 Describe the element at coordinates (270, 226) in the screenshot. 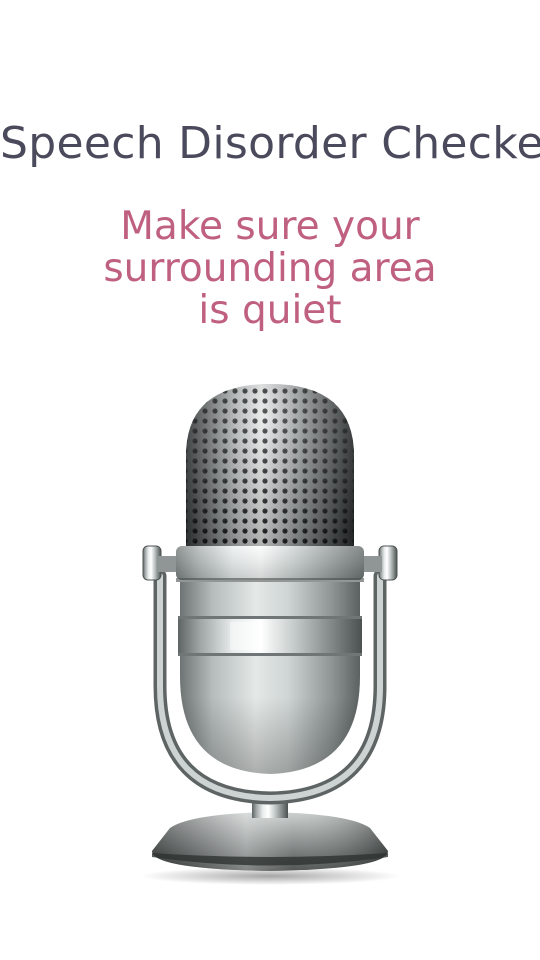

I see `instruction-line-1: Make sure your` at that location.